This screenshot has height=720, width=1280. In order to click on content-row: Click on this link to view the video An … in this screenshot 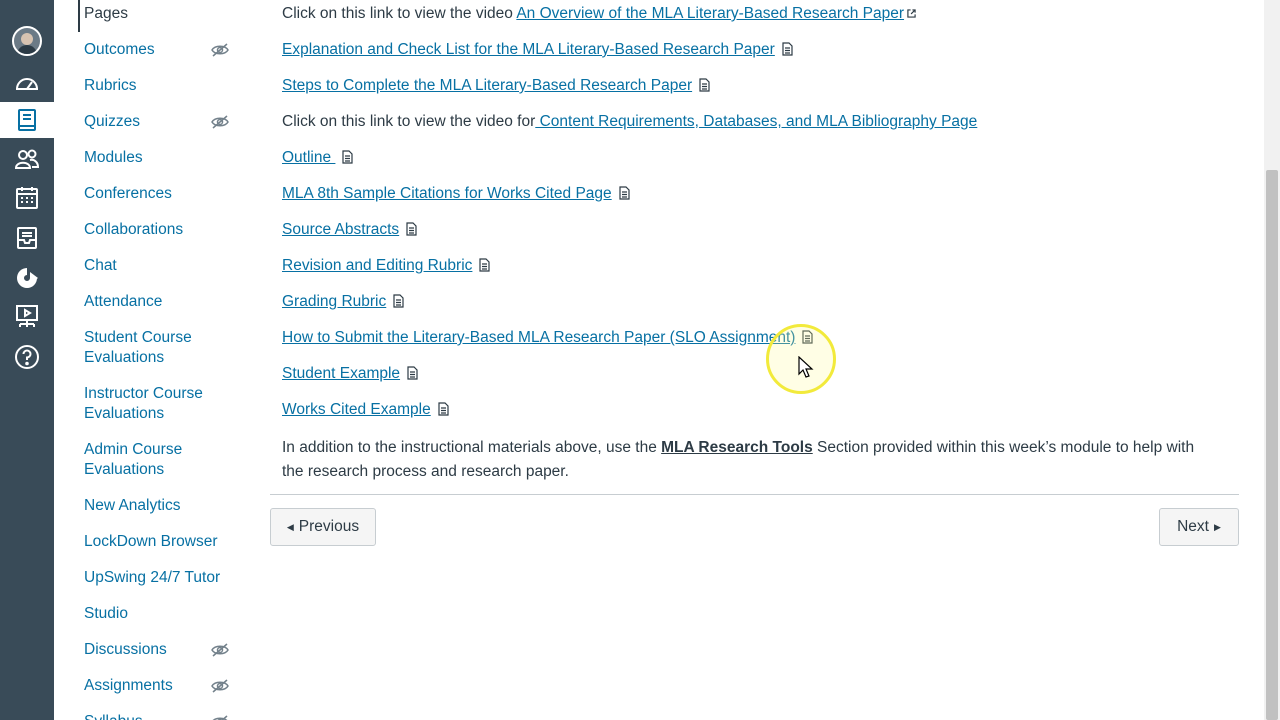, I will do `click(599, 14)`.